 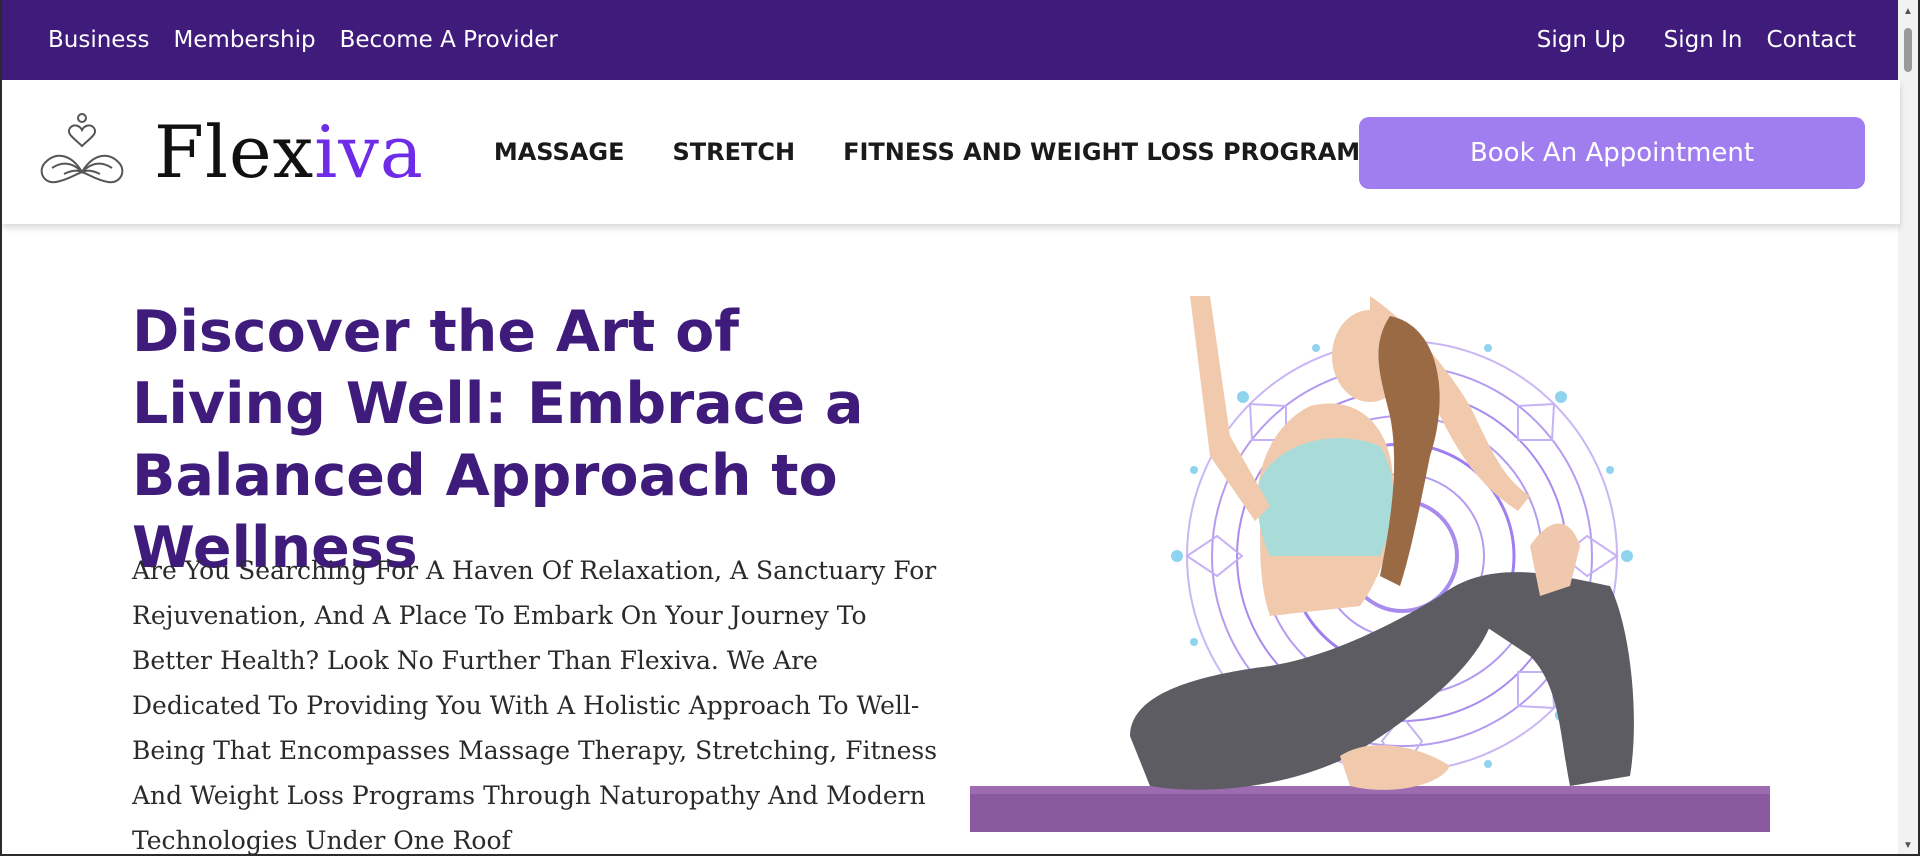 I want to click on scroll-up-arrow-icon: ▲, so click(x=1908, y=12).